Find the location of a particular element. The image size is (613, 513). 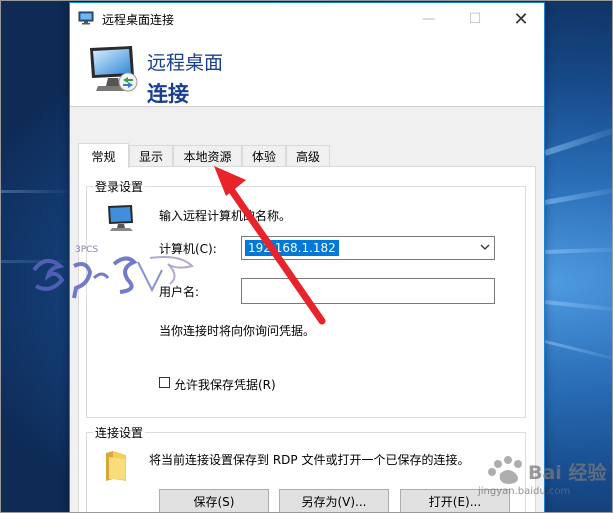

minimize-icon: — is located at coordinates (429, 19).